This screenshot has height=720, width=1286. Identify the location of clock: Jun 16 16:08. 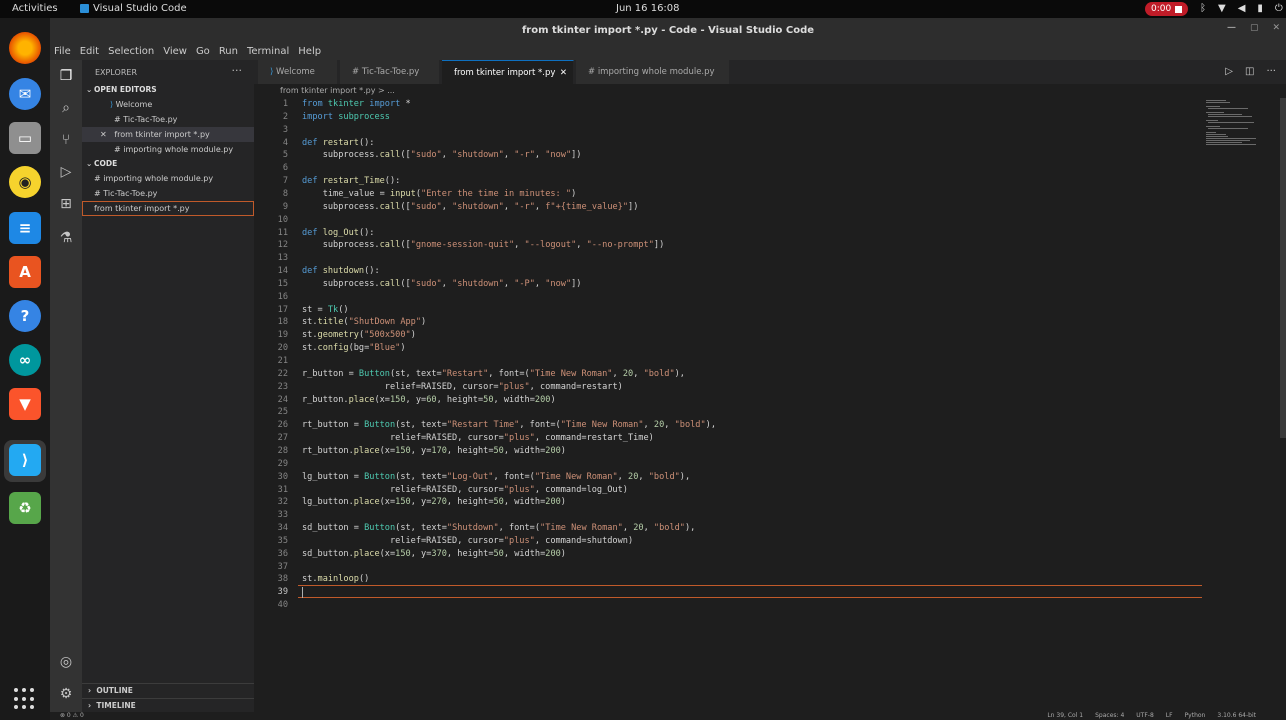
(648, 8).